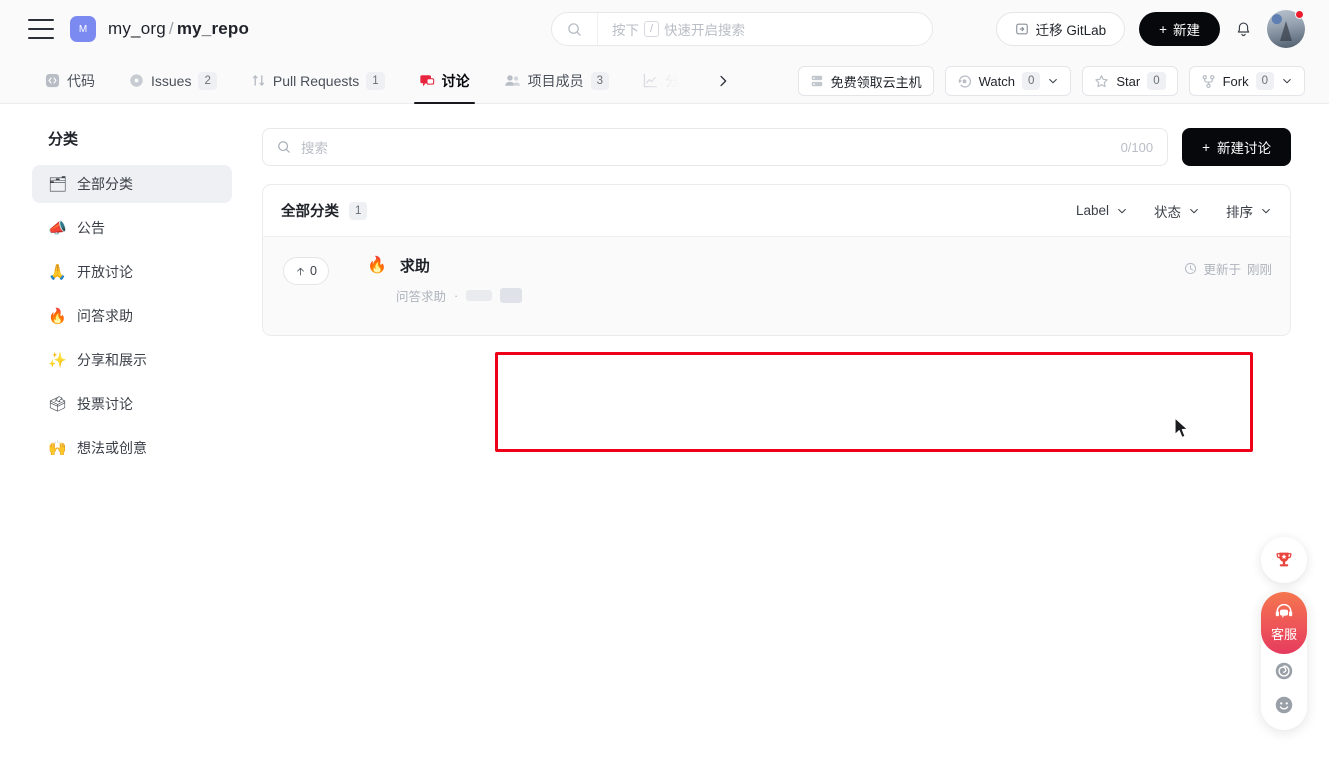 Image resolution: width=1329 pixels, height=764 pixels. Describe the element at coordinates (57, 360) in the screenshot. I see `sparkles-icon: ✨` at that location.